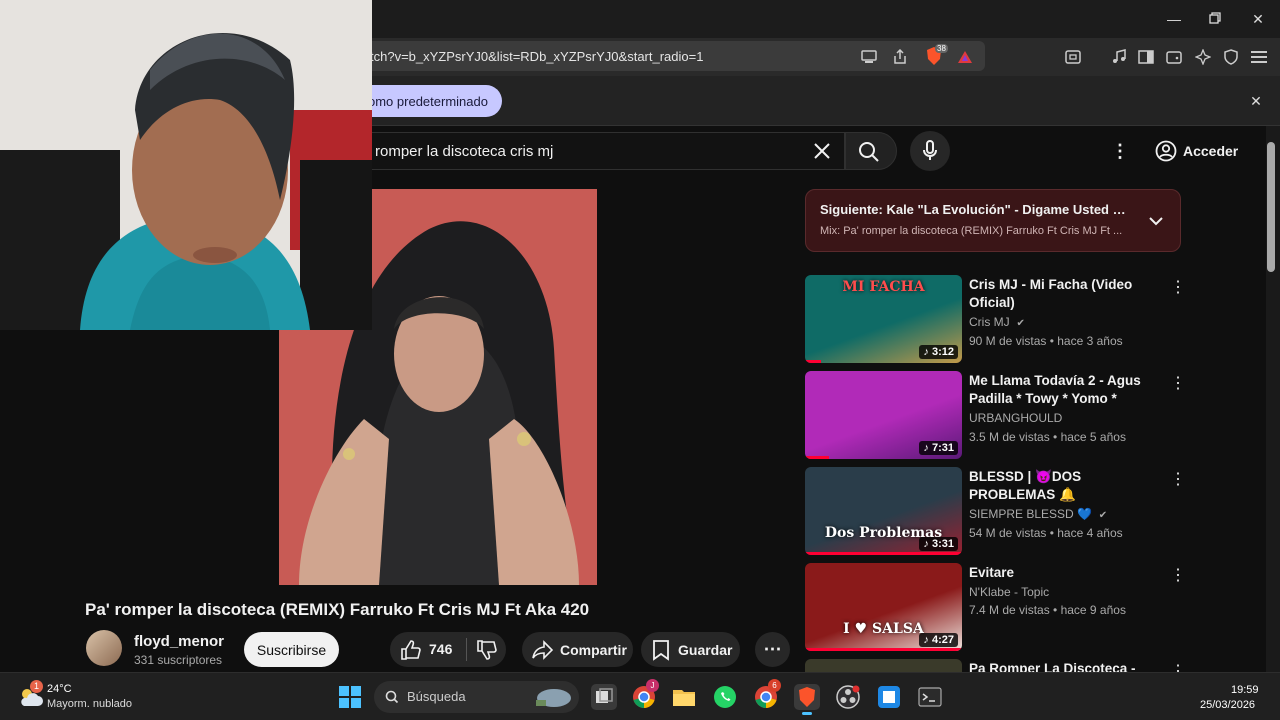 Image resolution: width=1280 pixels, height=720 pixels. I want to click on like-dislike-group: 746, so click(448, 649).